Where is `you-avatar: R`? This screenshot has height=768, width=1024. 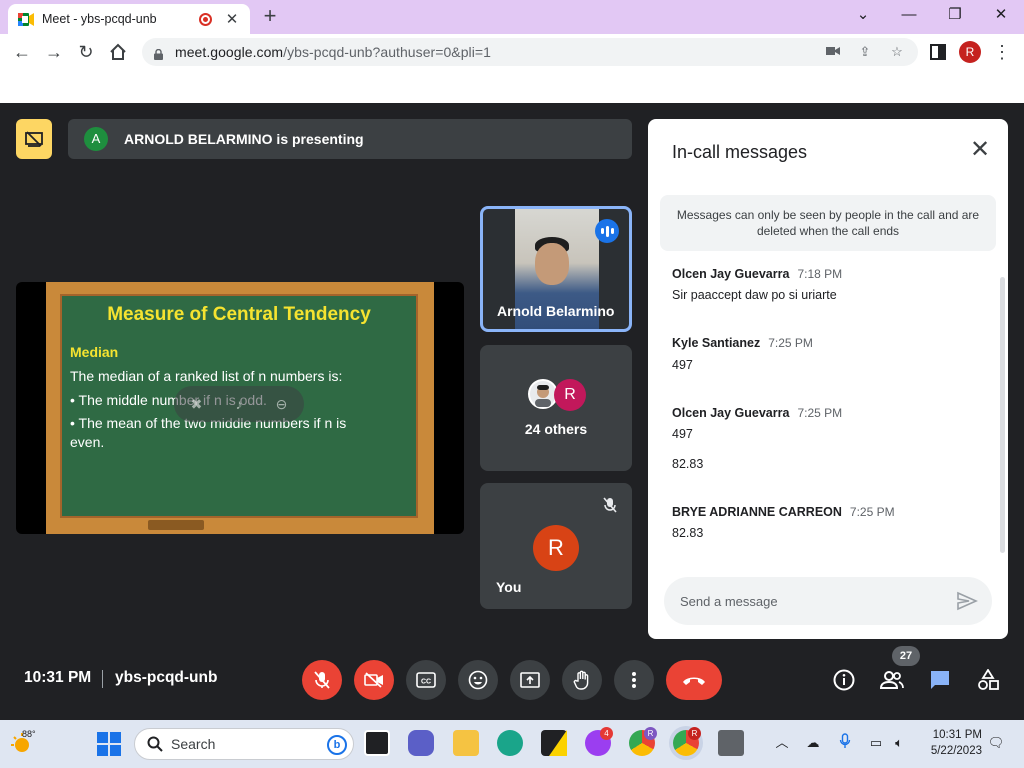
you-avatar: R is located at coordinates (556, 548).